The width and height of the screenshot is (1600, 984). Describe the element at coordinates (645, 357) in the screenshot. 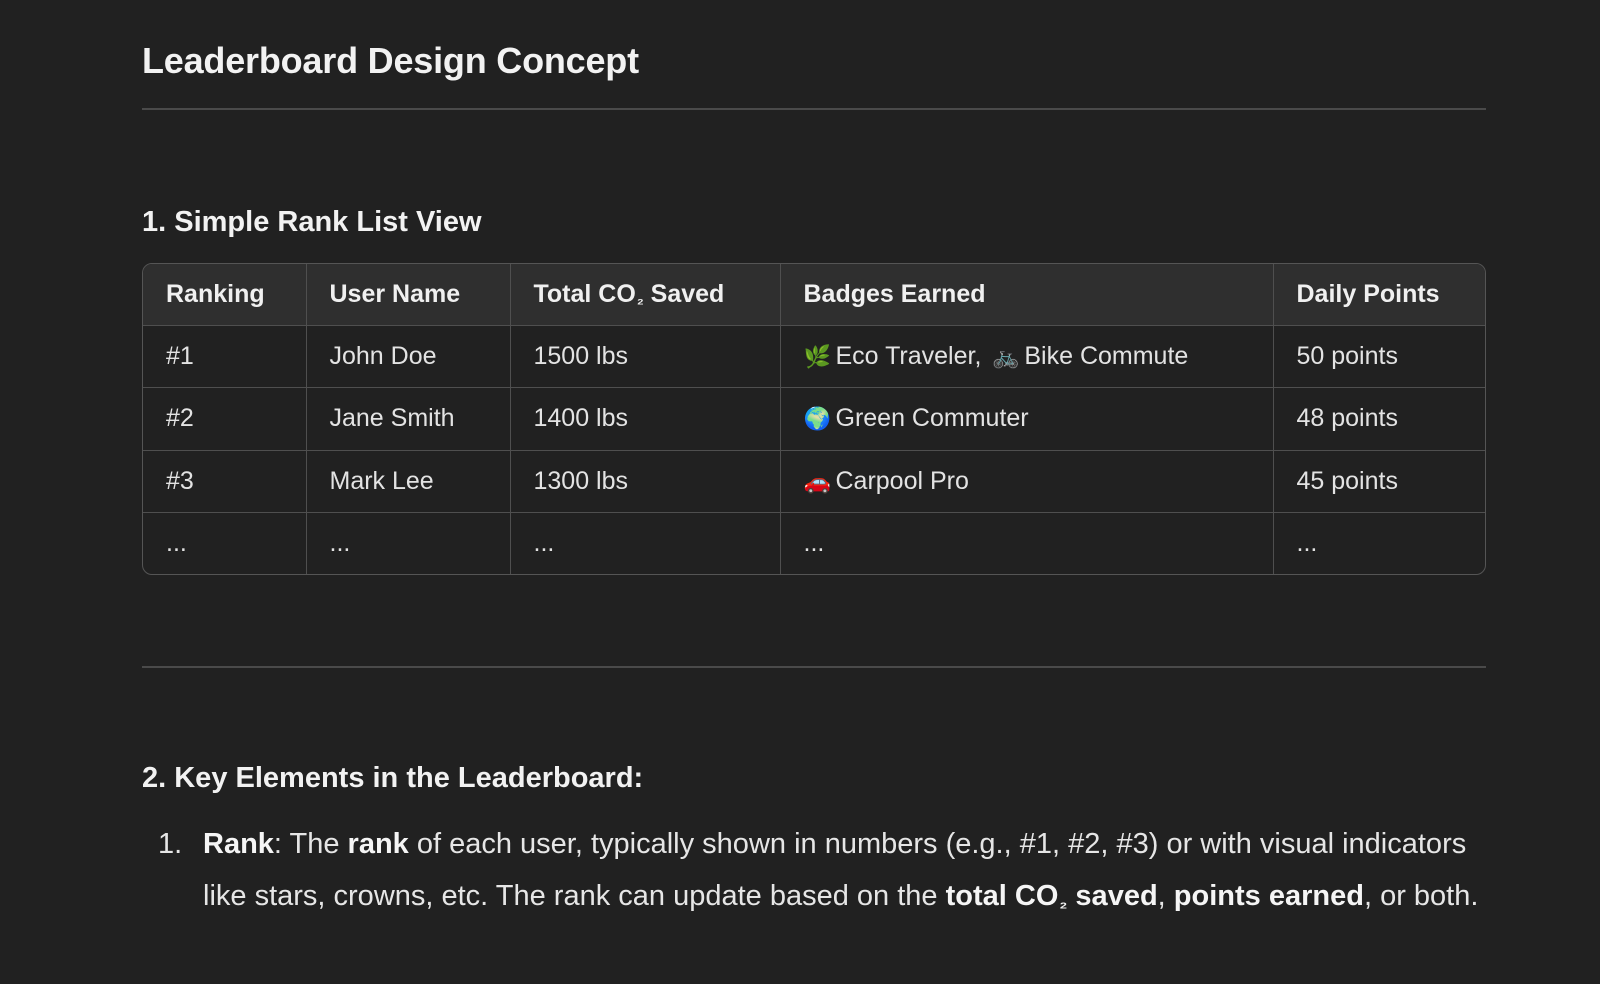

I see `cell-co2: 1500 lbs` at that location.